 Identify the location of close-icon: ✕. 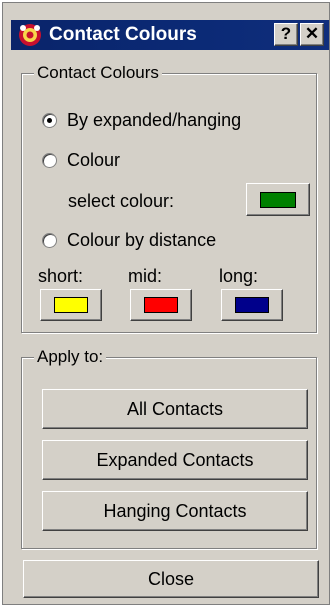
(312, 33).